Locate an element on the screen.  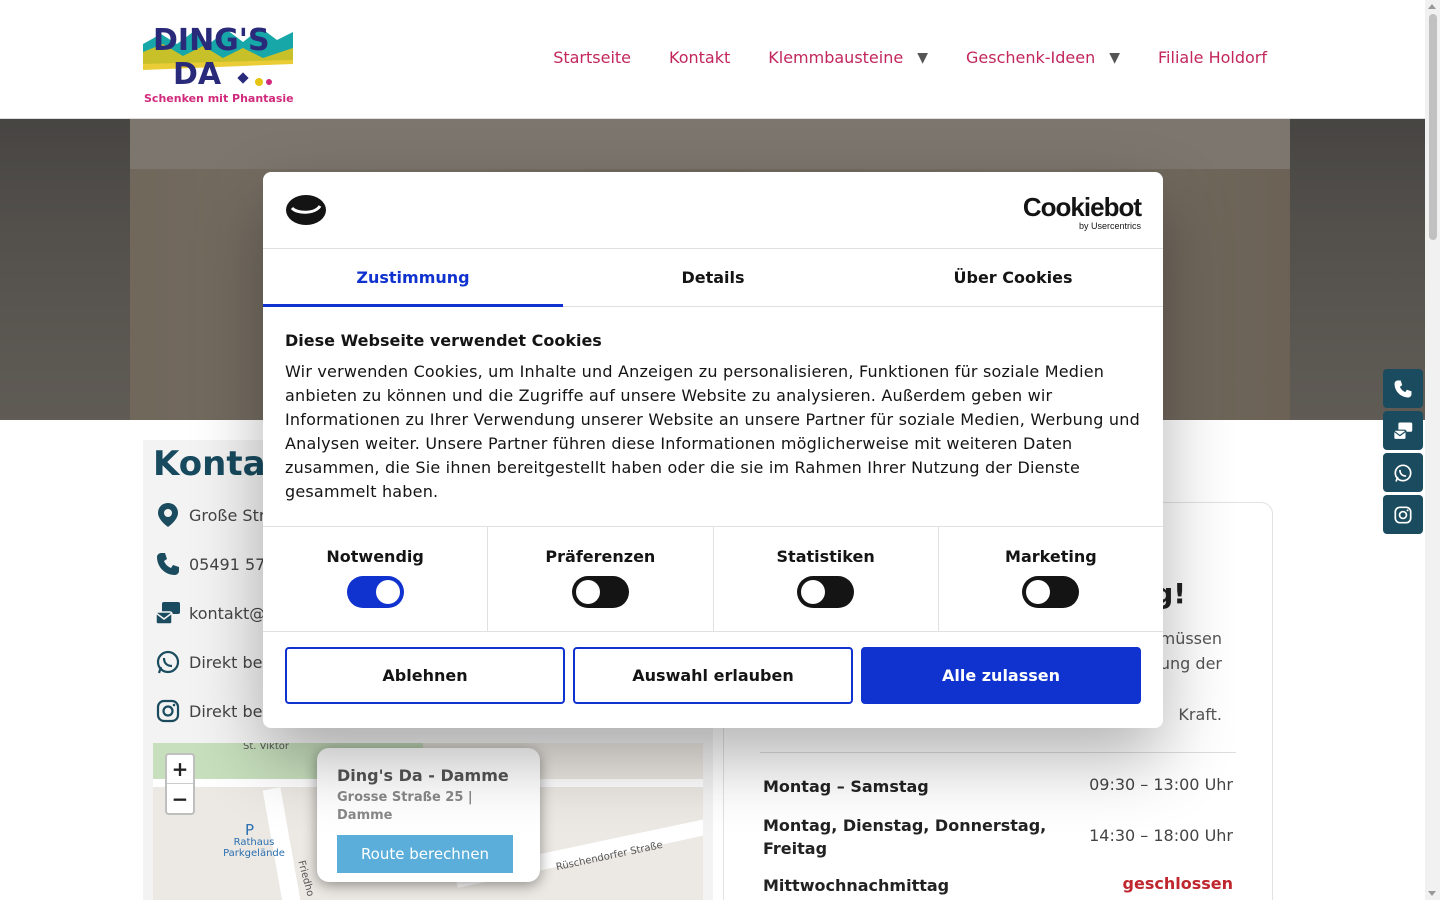
card-text: Kraft. is located at coordinates (1200, 714).